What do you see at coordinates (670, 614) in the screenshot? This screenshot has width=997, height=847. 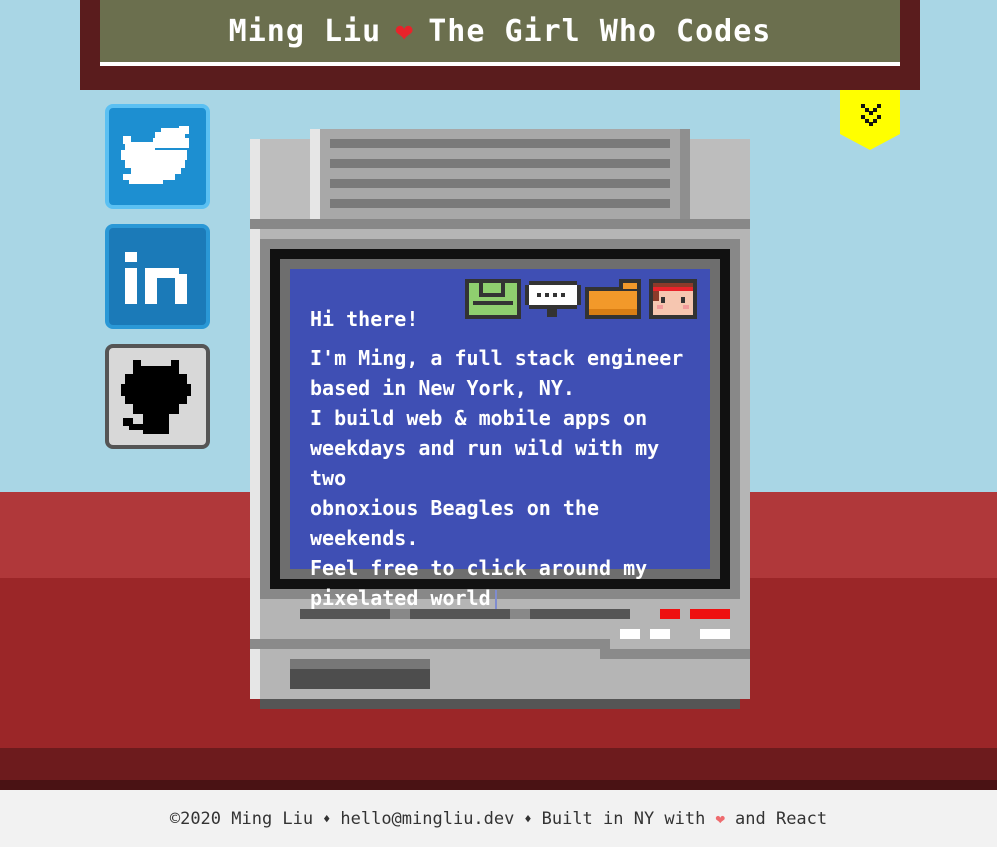 I see `power-led` at bounding box center [670, 614].